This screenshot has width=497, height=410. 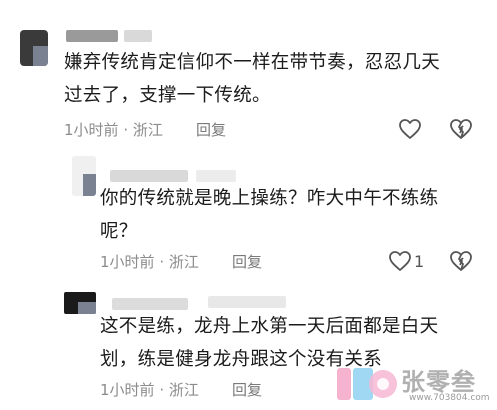 I want to click on like-count: 1, so click(x=419, y=261).